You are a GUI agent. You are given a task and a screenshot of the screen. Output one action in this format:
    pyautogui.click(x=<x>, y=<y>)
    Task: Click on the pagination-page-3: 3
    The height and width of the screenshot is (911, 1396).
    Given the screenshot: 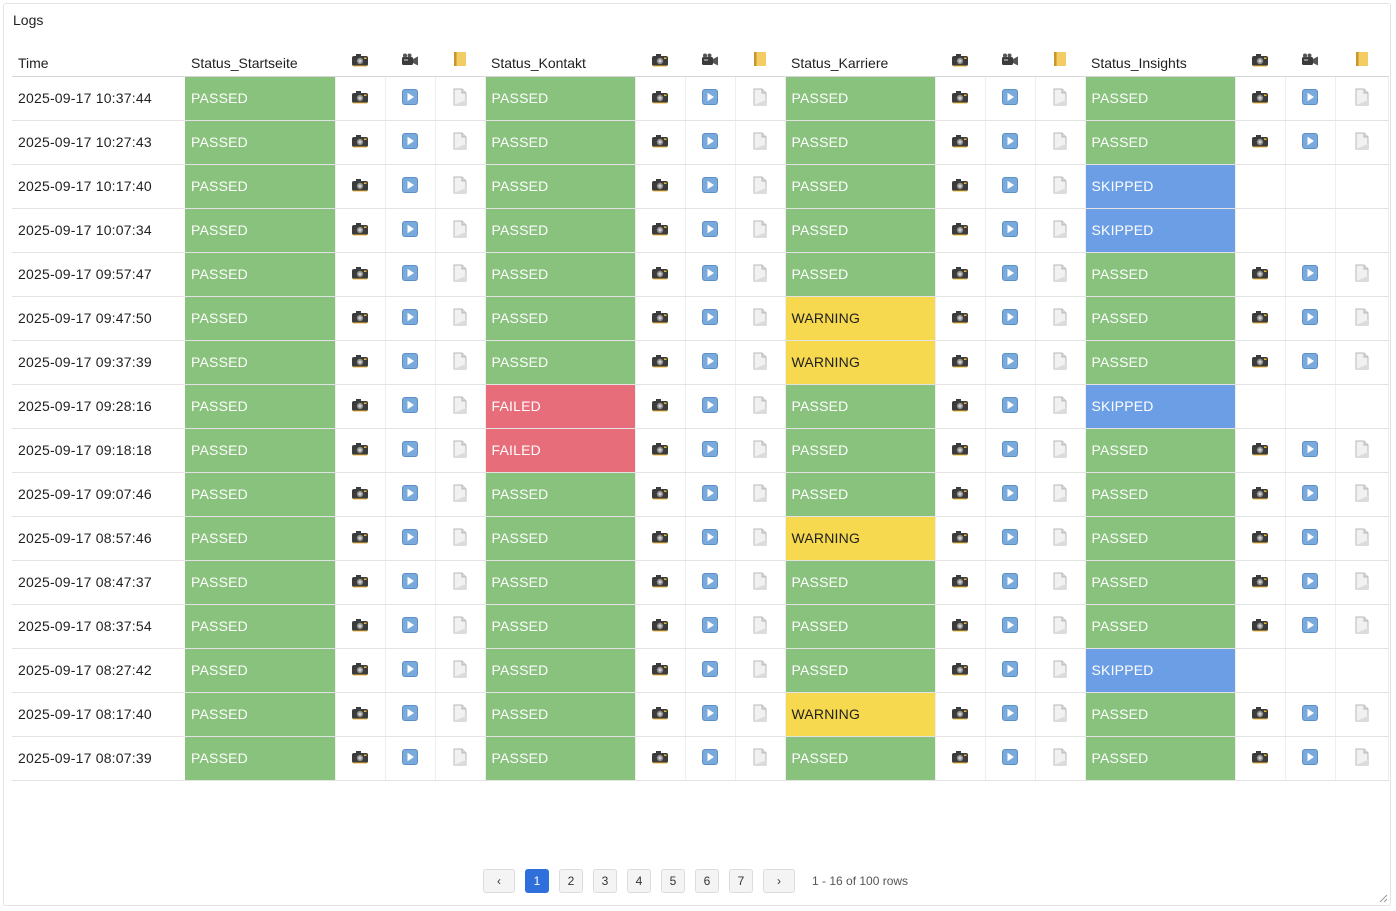 What is the action you would take?
    pyautogui.click(x=605, y=881)
    